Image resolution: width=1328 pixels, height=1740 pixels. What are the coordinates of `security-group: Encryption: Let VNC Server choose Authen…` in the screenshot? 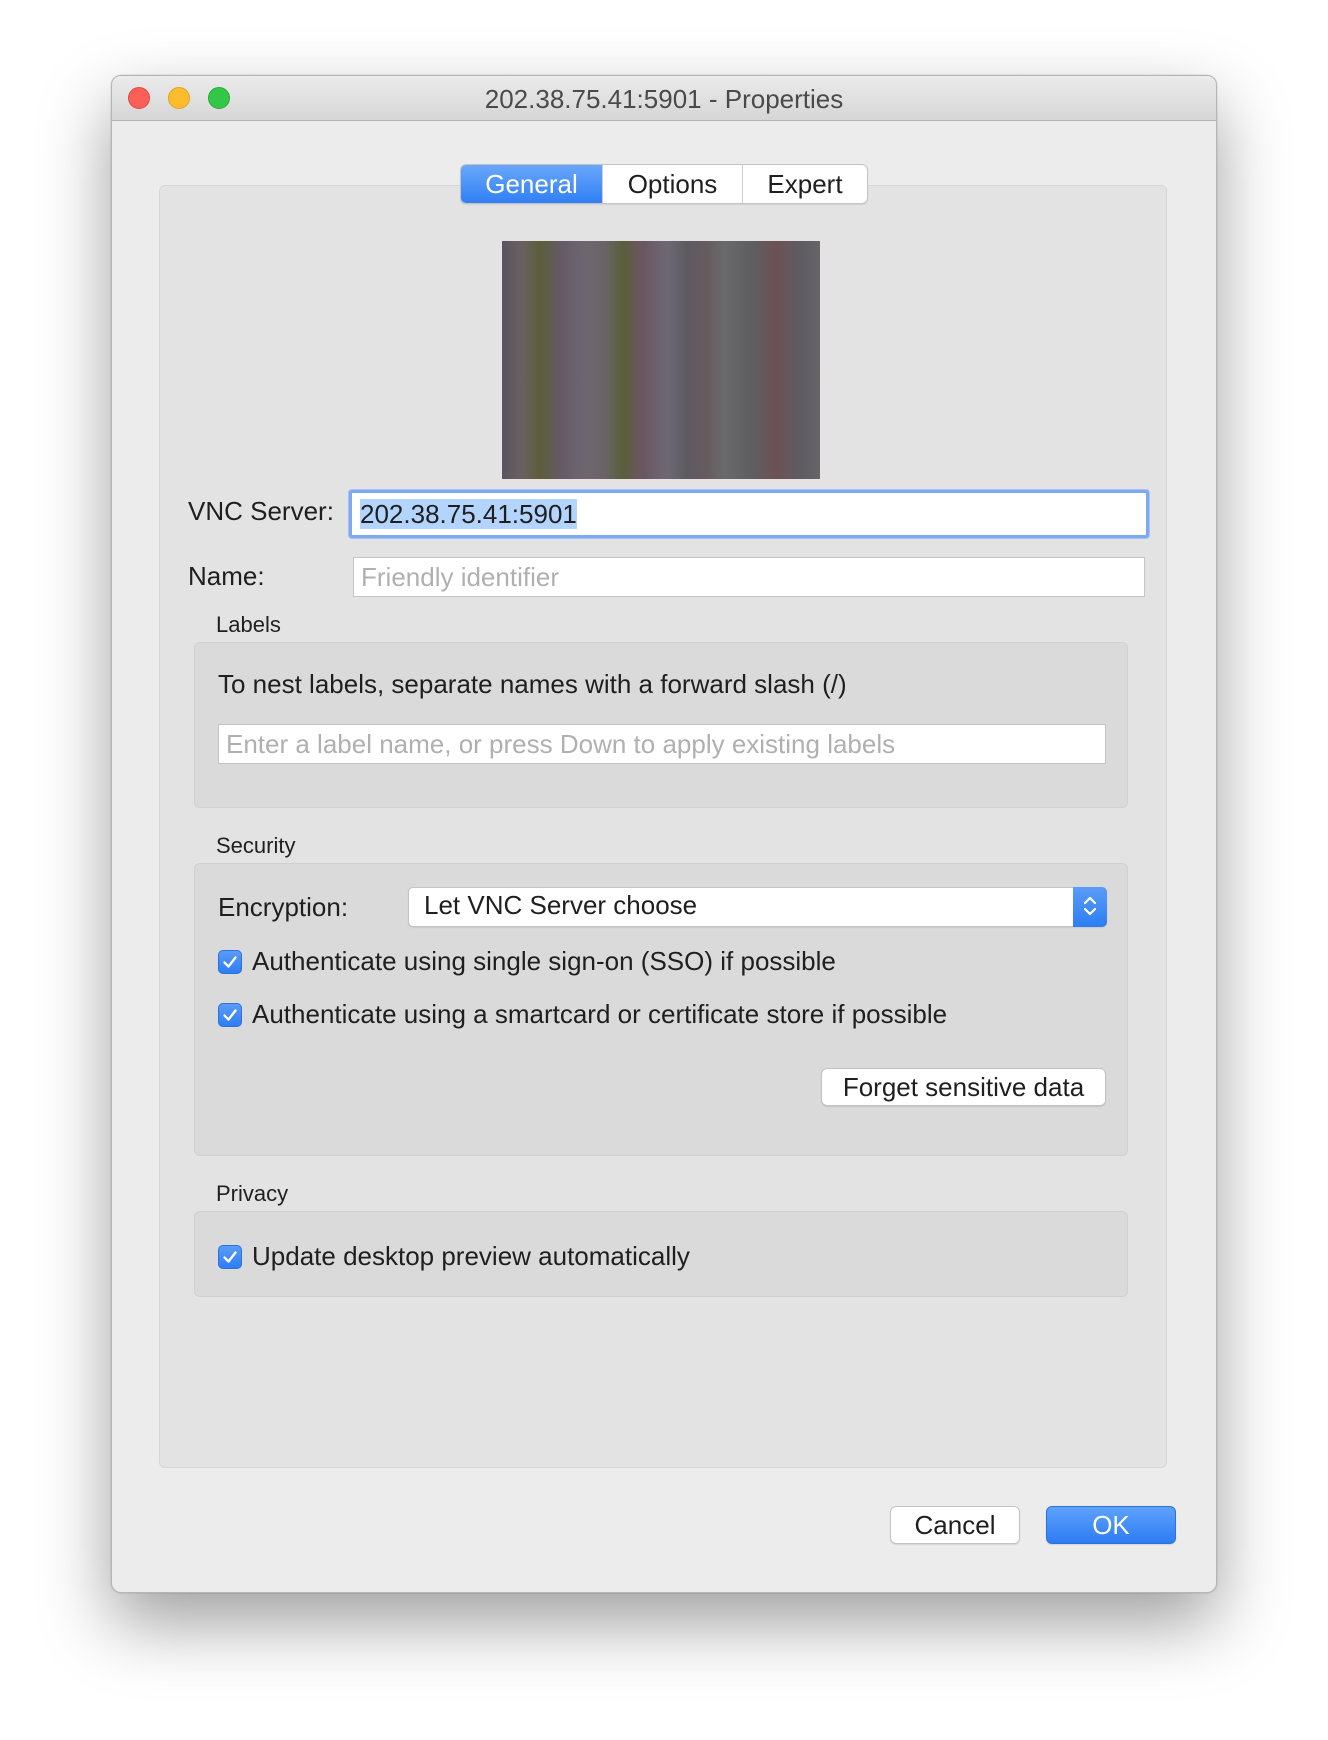 It's located at (661, 1009).